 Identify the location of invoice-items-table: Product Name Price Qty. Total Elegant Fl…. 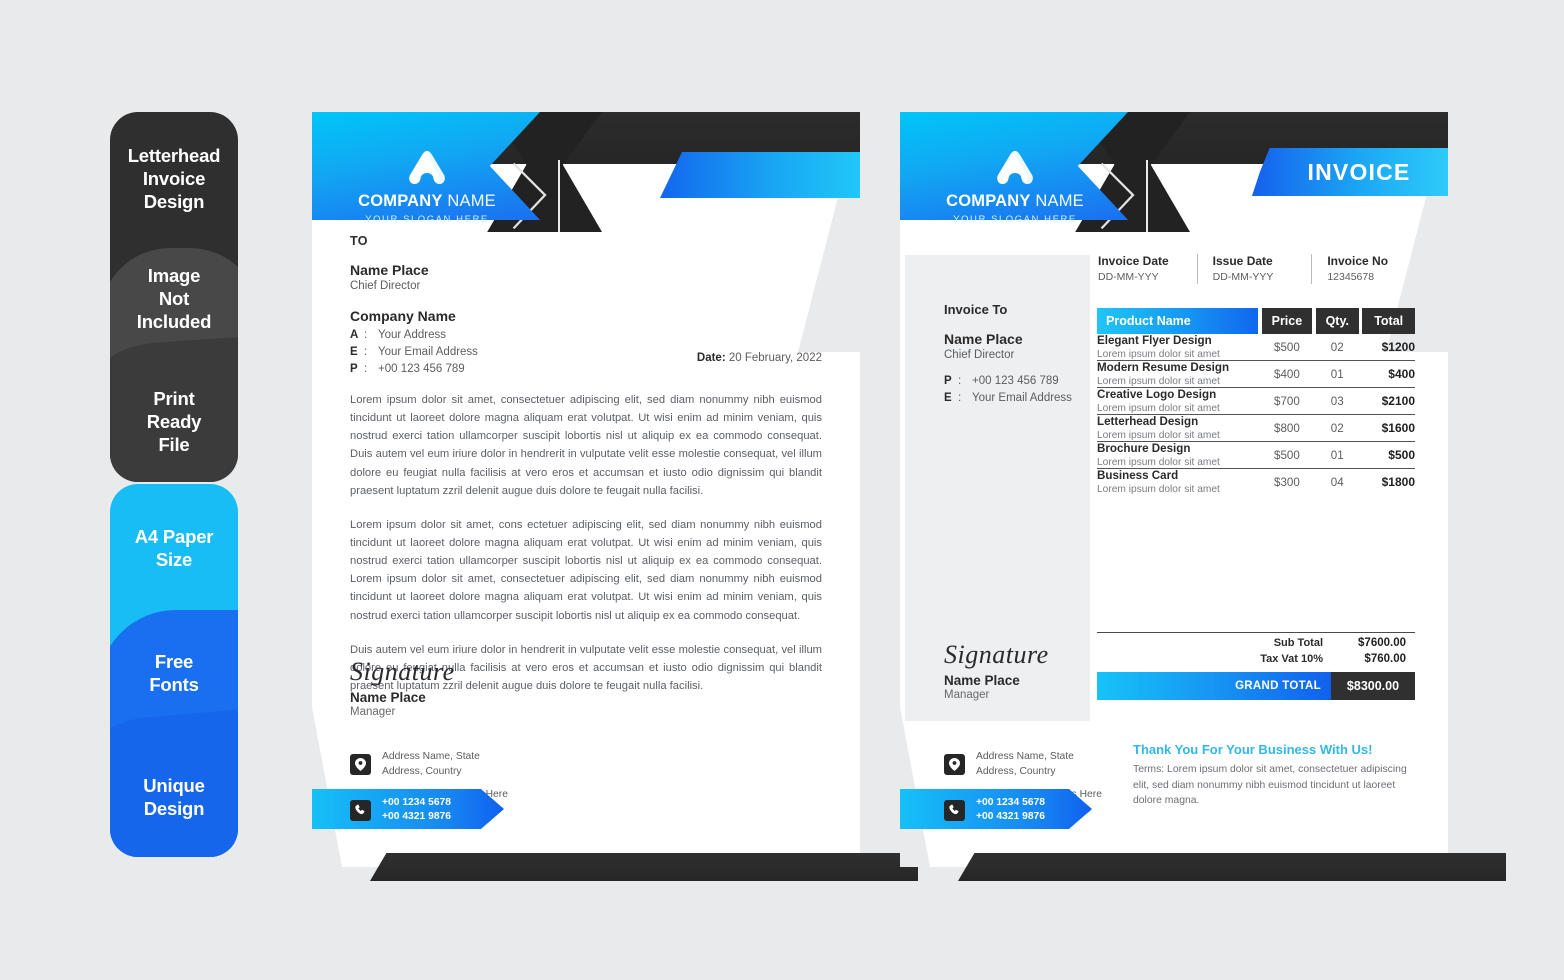
(1256, 401).